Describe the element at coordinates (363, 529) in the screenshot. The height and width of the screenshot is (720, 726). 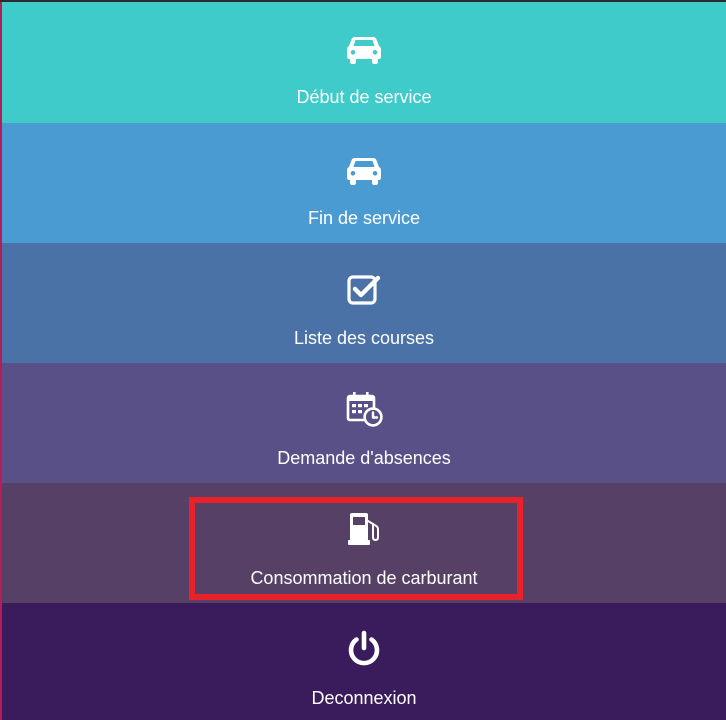
I see `fuel-pump-icon` at that location.